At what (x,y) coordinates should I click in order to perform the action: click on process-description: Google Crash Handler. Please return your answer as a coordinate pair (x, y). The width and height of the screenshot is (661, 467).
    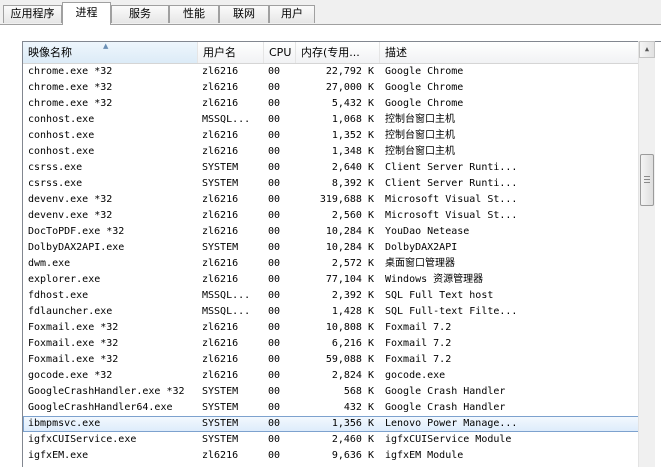
    Looking at the image, I should click on (445, 407).